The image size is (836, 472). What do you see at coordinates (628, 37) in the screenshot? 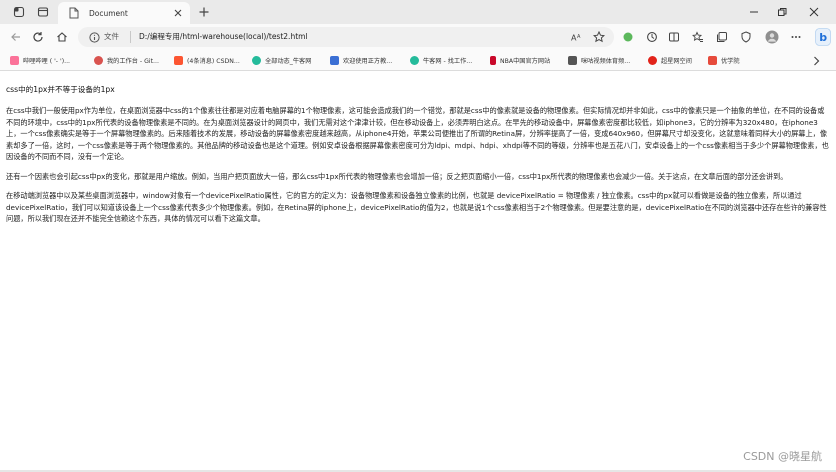
I see `extension-green-icon` at bounding box center [628, 37].